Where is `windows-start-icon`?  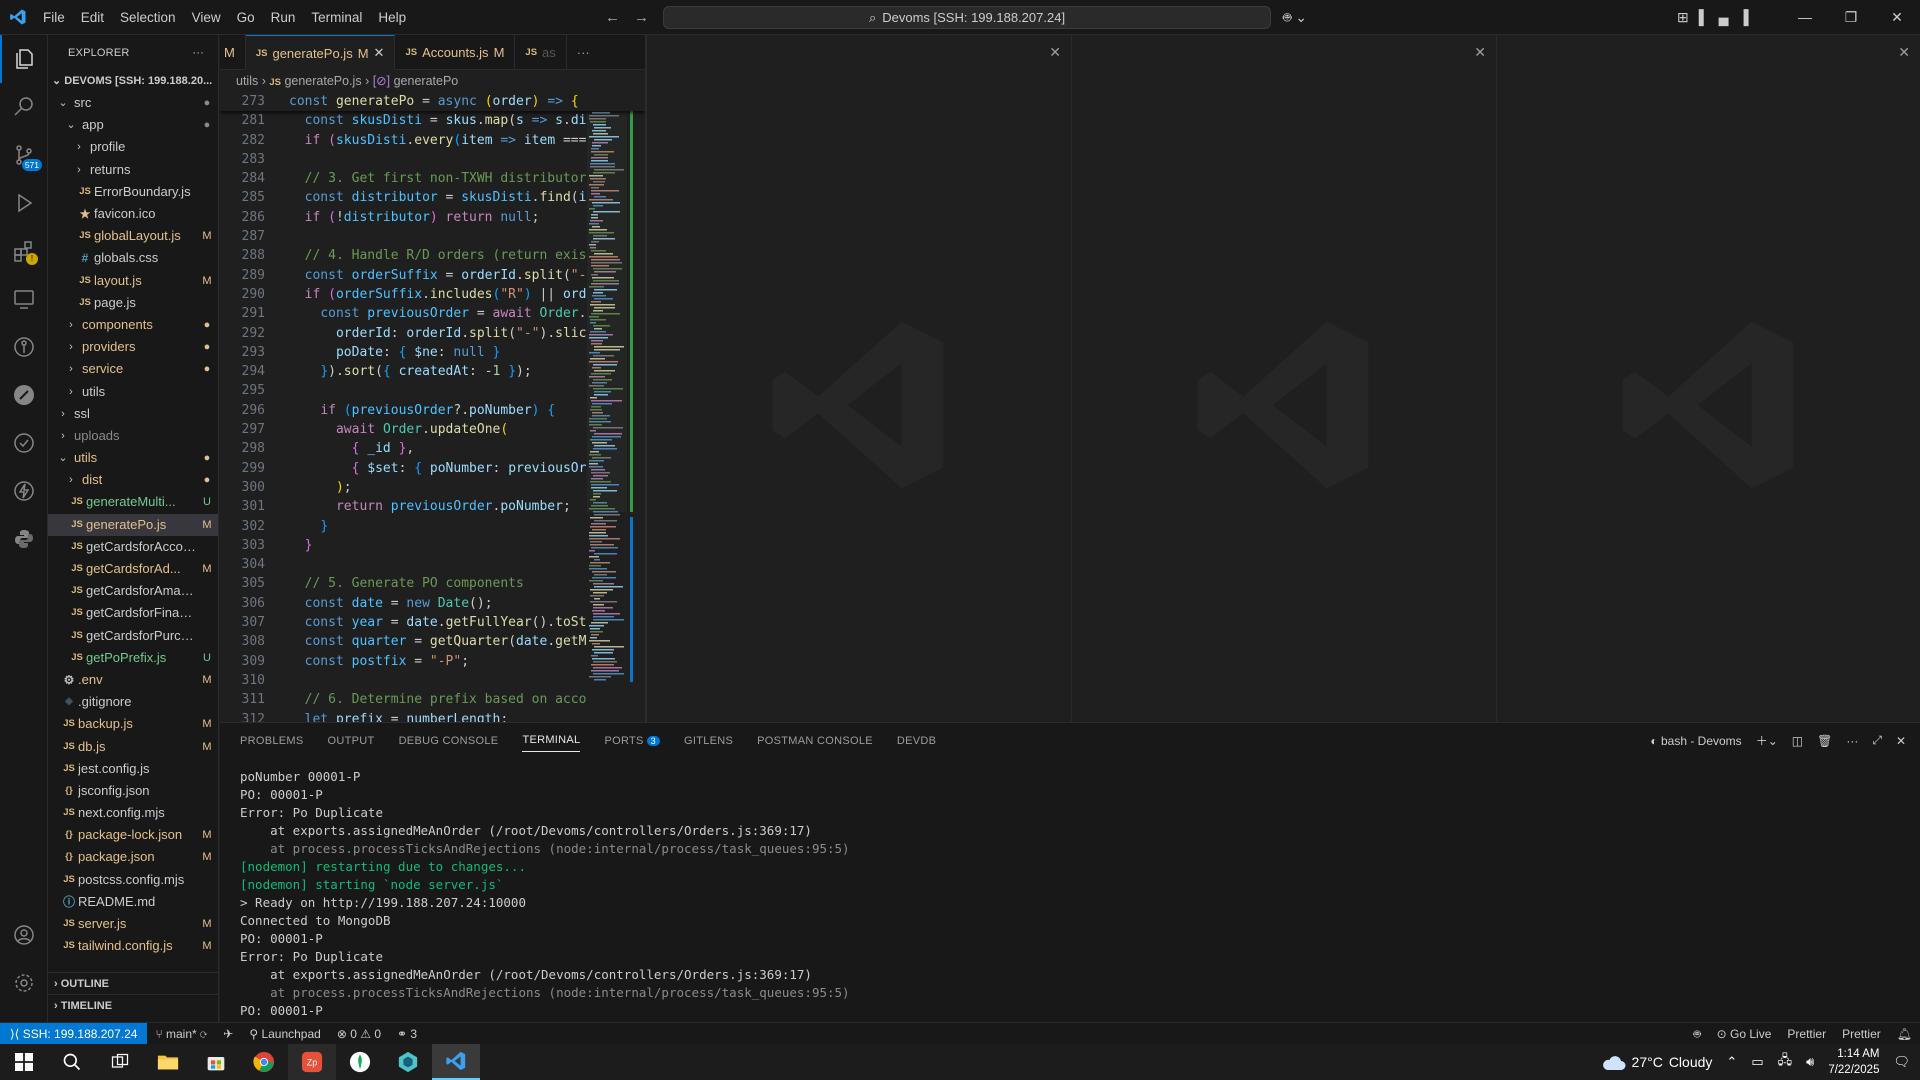
windows-start-icon is located at coordinates (24, 1062).